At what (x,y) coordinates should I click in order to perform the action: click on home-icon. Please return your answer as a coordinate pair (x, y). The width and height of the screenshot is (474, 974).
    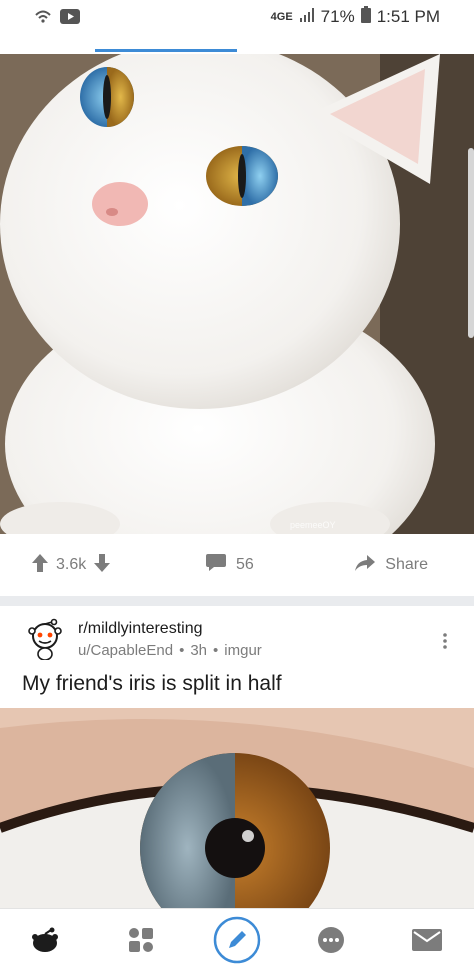
    Looking at the image, I should click on (45, 942).